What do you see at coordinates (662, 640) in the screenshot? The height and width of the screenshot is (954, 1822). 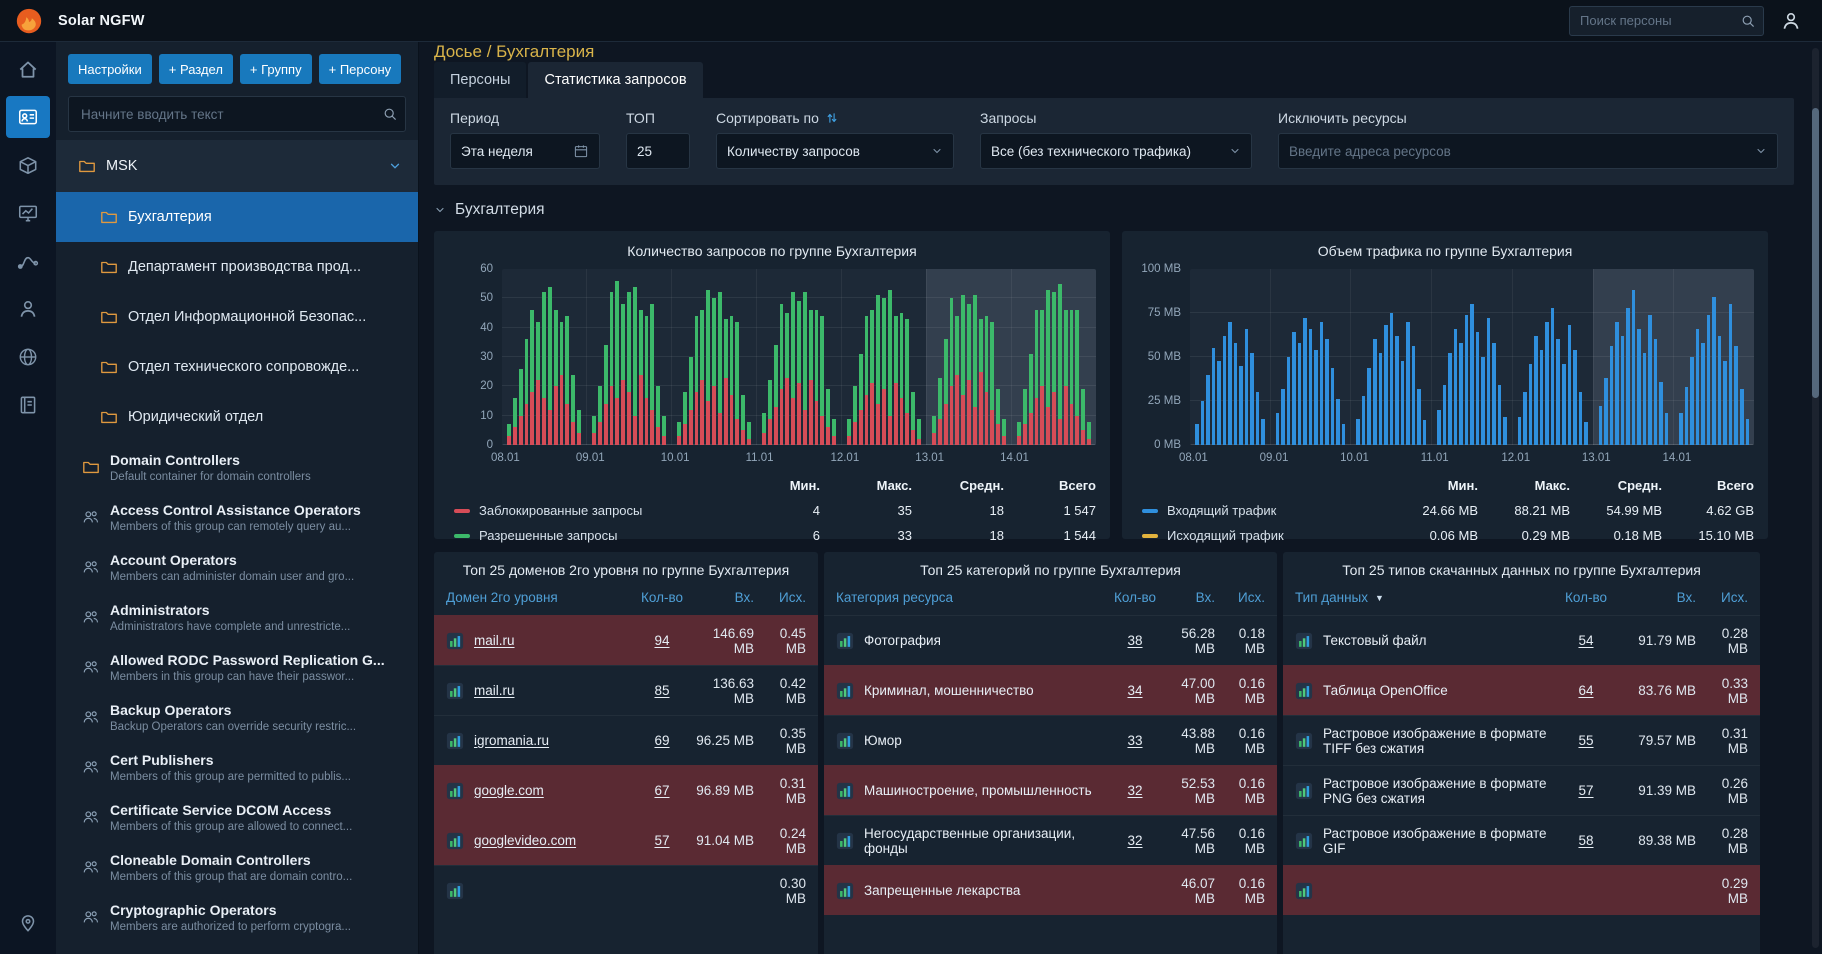 I see `count-link: 94` at bounding box center [662, 640].